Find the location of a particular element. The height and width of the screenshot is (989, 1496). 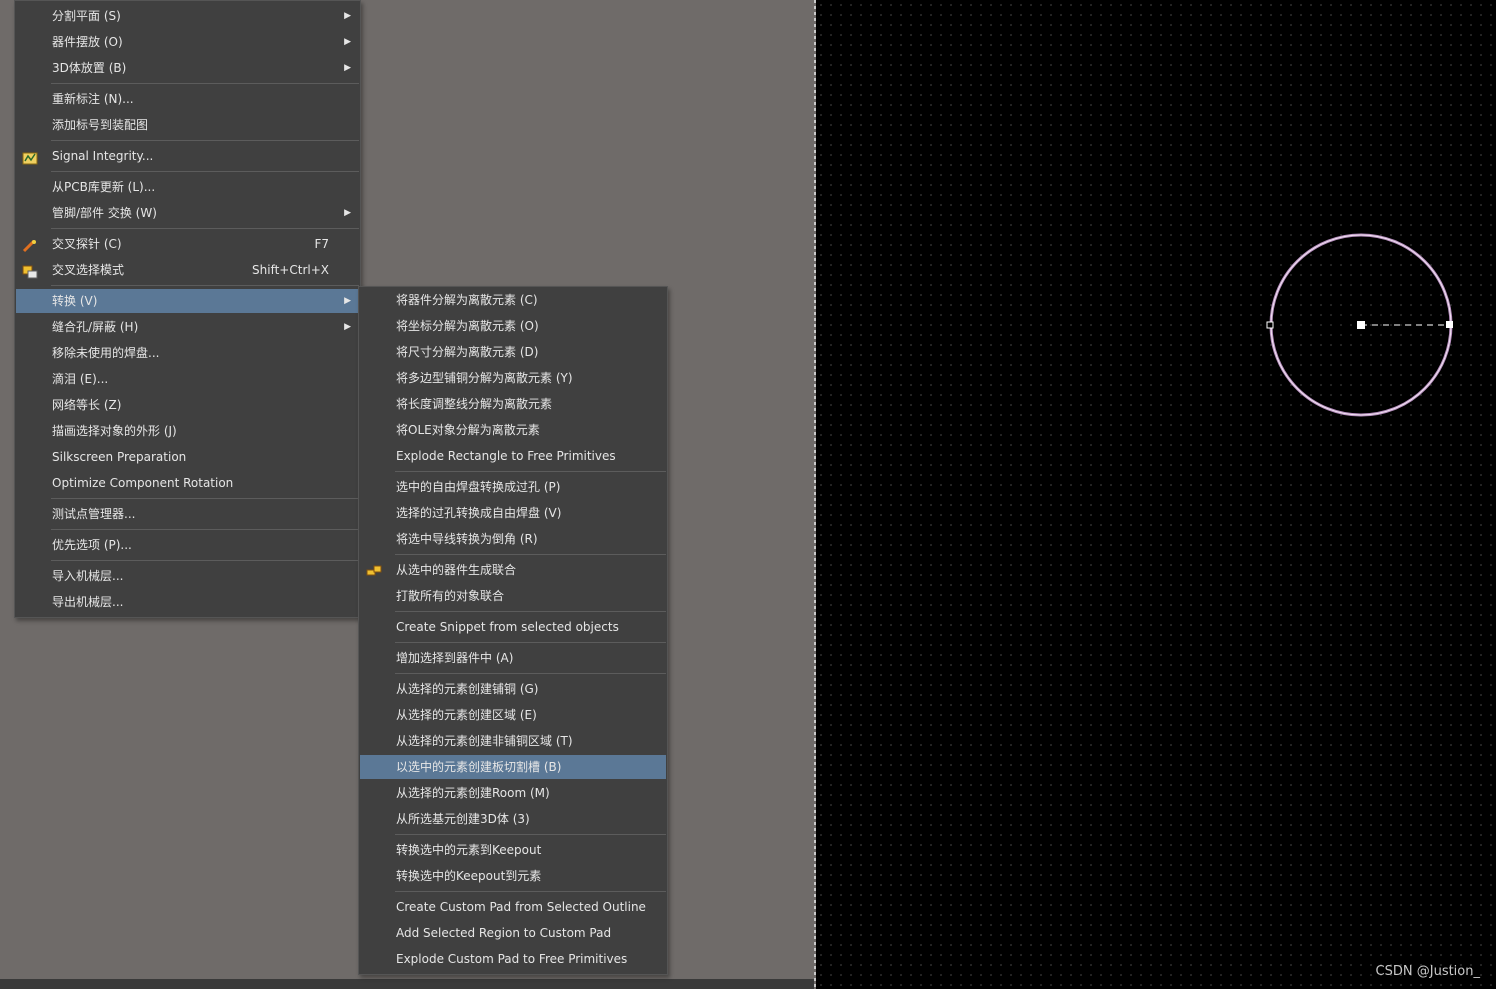

menu-item: 从选择的元素创建非铺铜区域 (T) is located at coordinates (513, 741).